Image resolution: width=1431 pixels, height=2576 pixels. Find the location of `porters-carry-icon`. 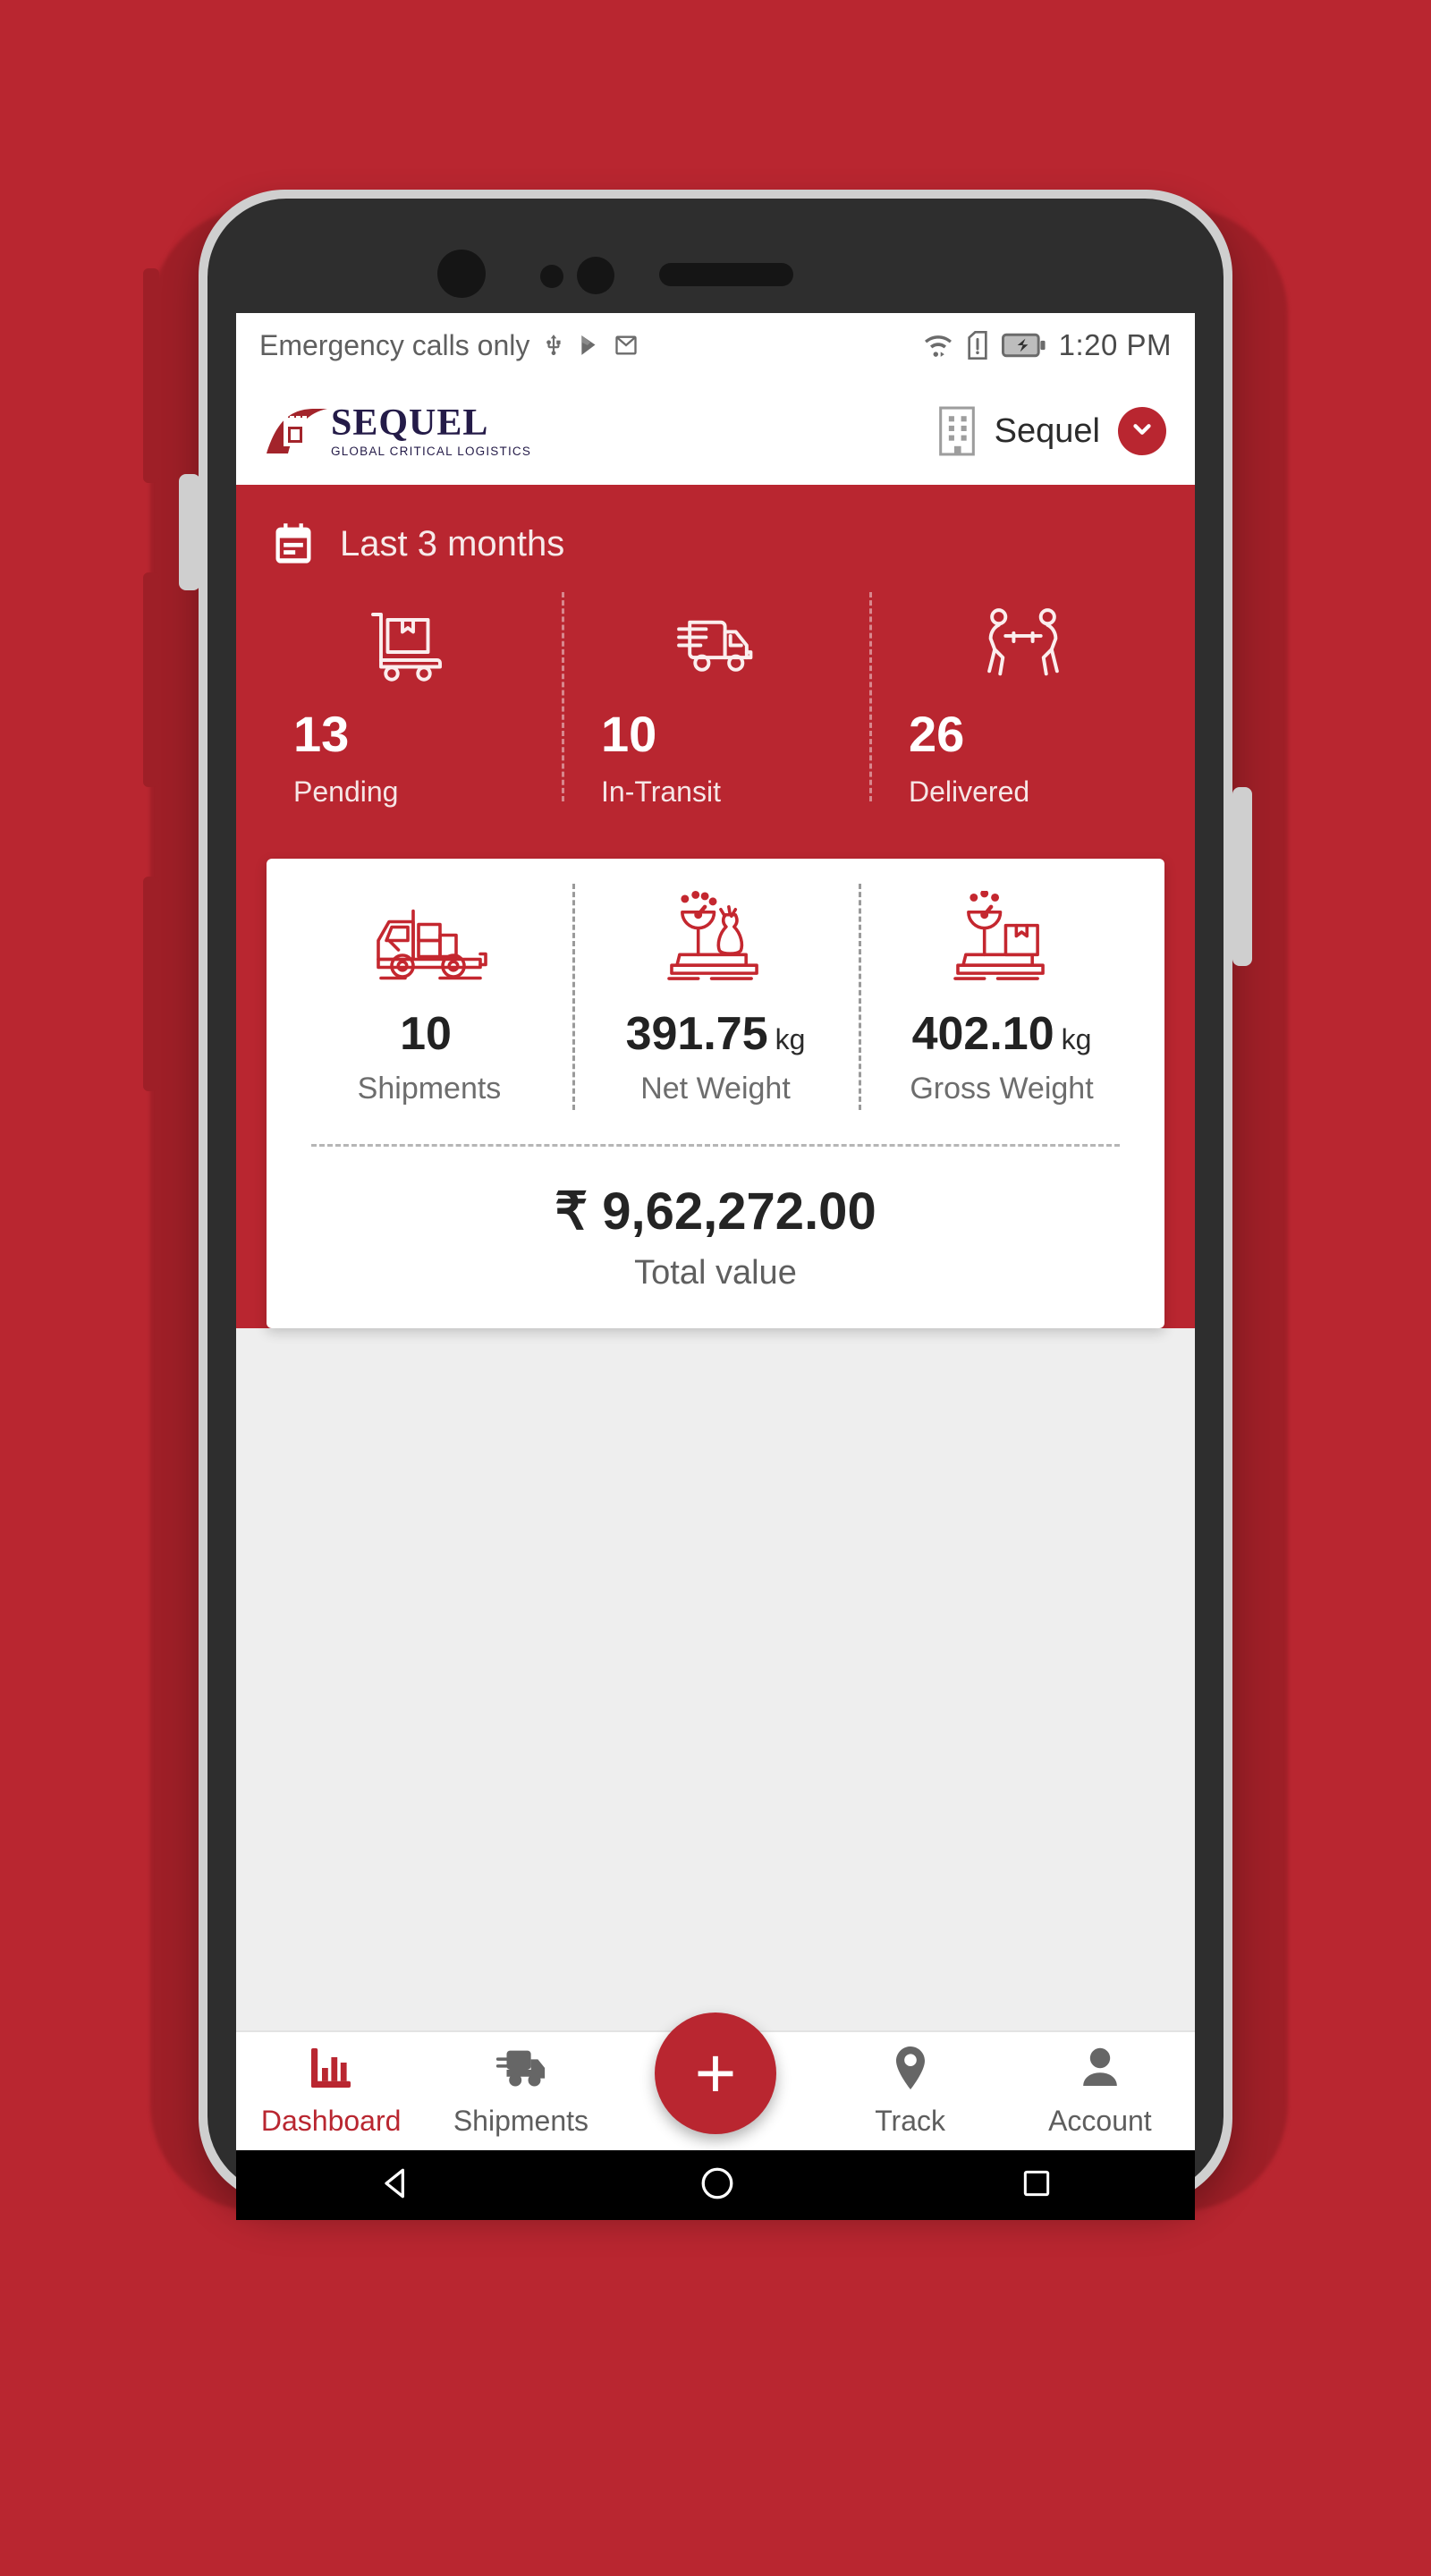

porters-carry-icon is located at coordinates (1023, 644).